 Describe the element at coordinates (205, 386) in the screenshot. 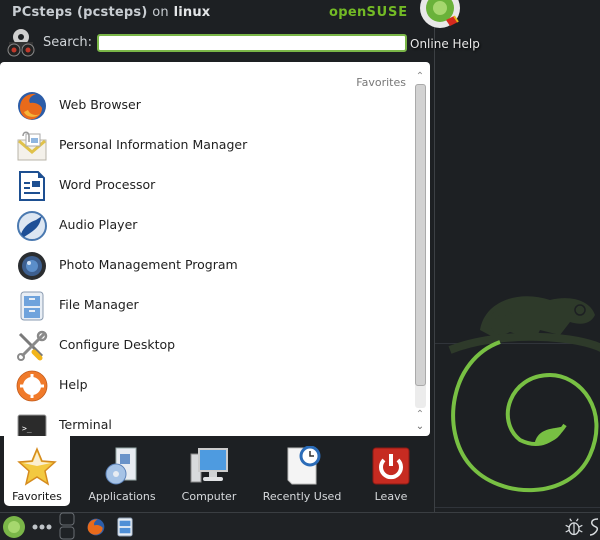

I see `list-item-help: Help` at that location.